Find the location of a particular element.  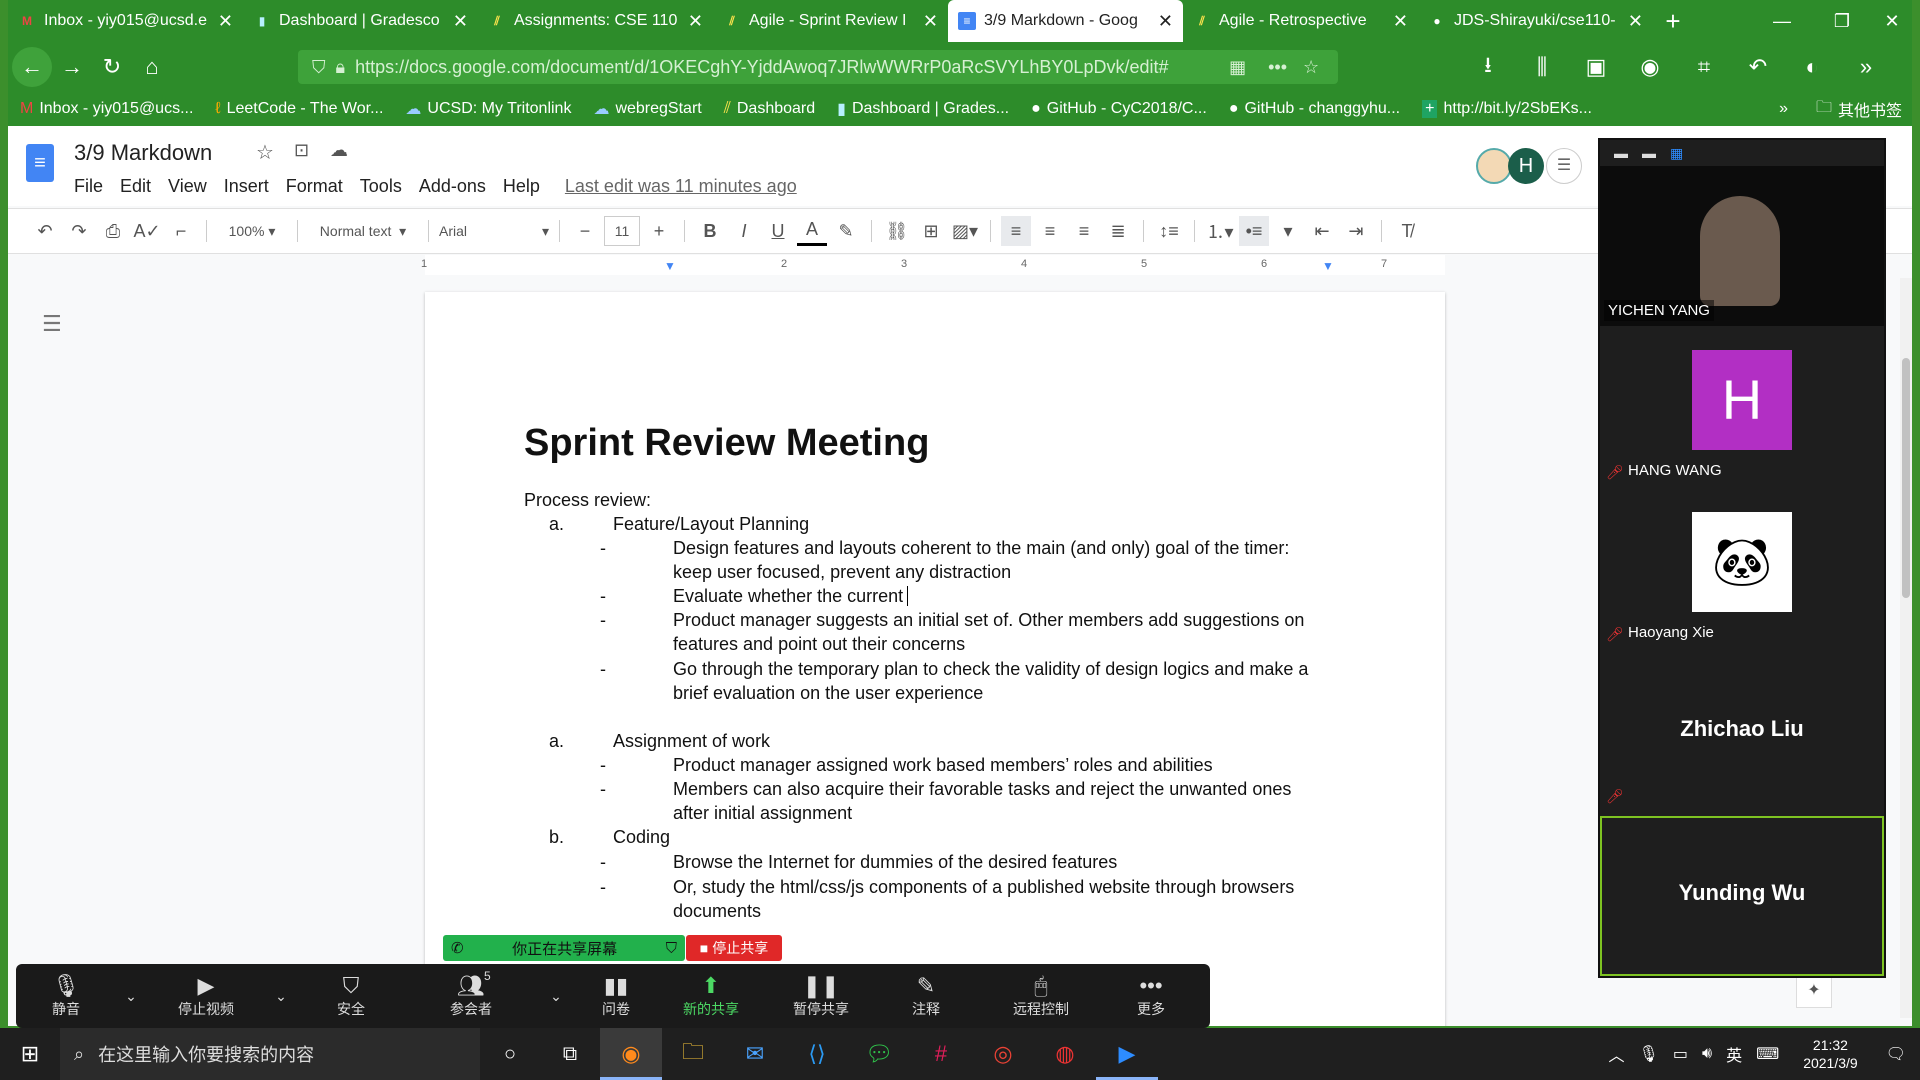

underline-icon: U is located at coordinates (778, 231).